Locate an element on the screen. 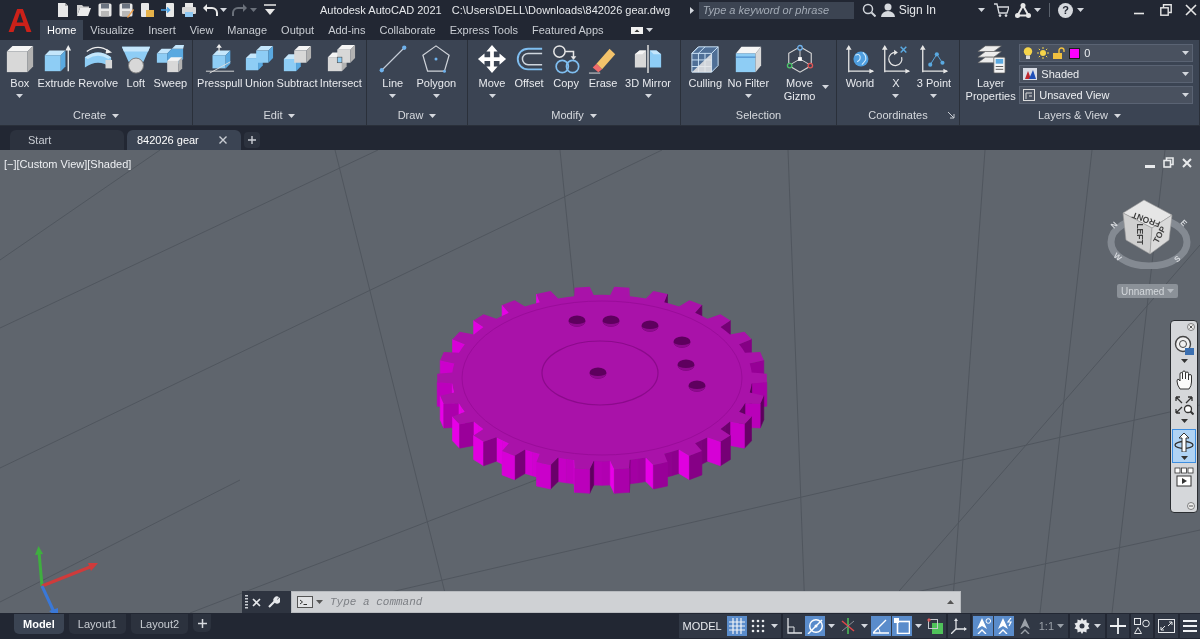  fullscreen-icon is located at coordinates (1166, 626).